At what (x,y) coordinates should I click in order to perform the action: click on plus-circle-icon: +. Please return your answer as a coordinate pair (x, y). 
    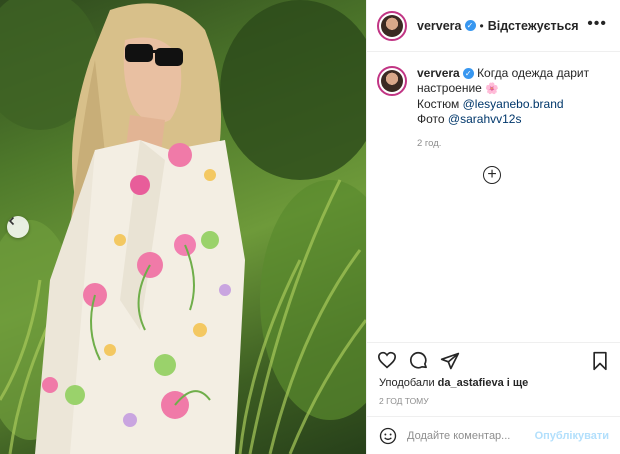
    Looking at the image, I should click on (492, 175).